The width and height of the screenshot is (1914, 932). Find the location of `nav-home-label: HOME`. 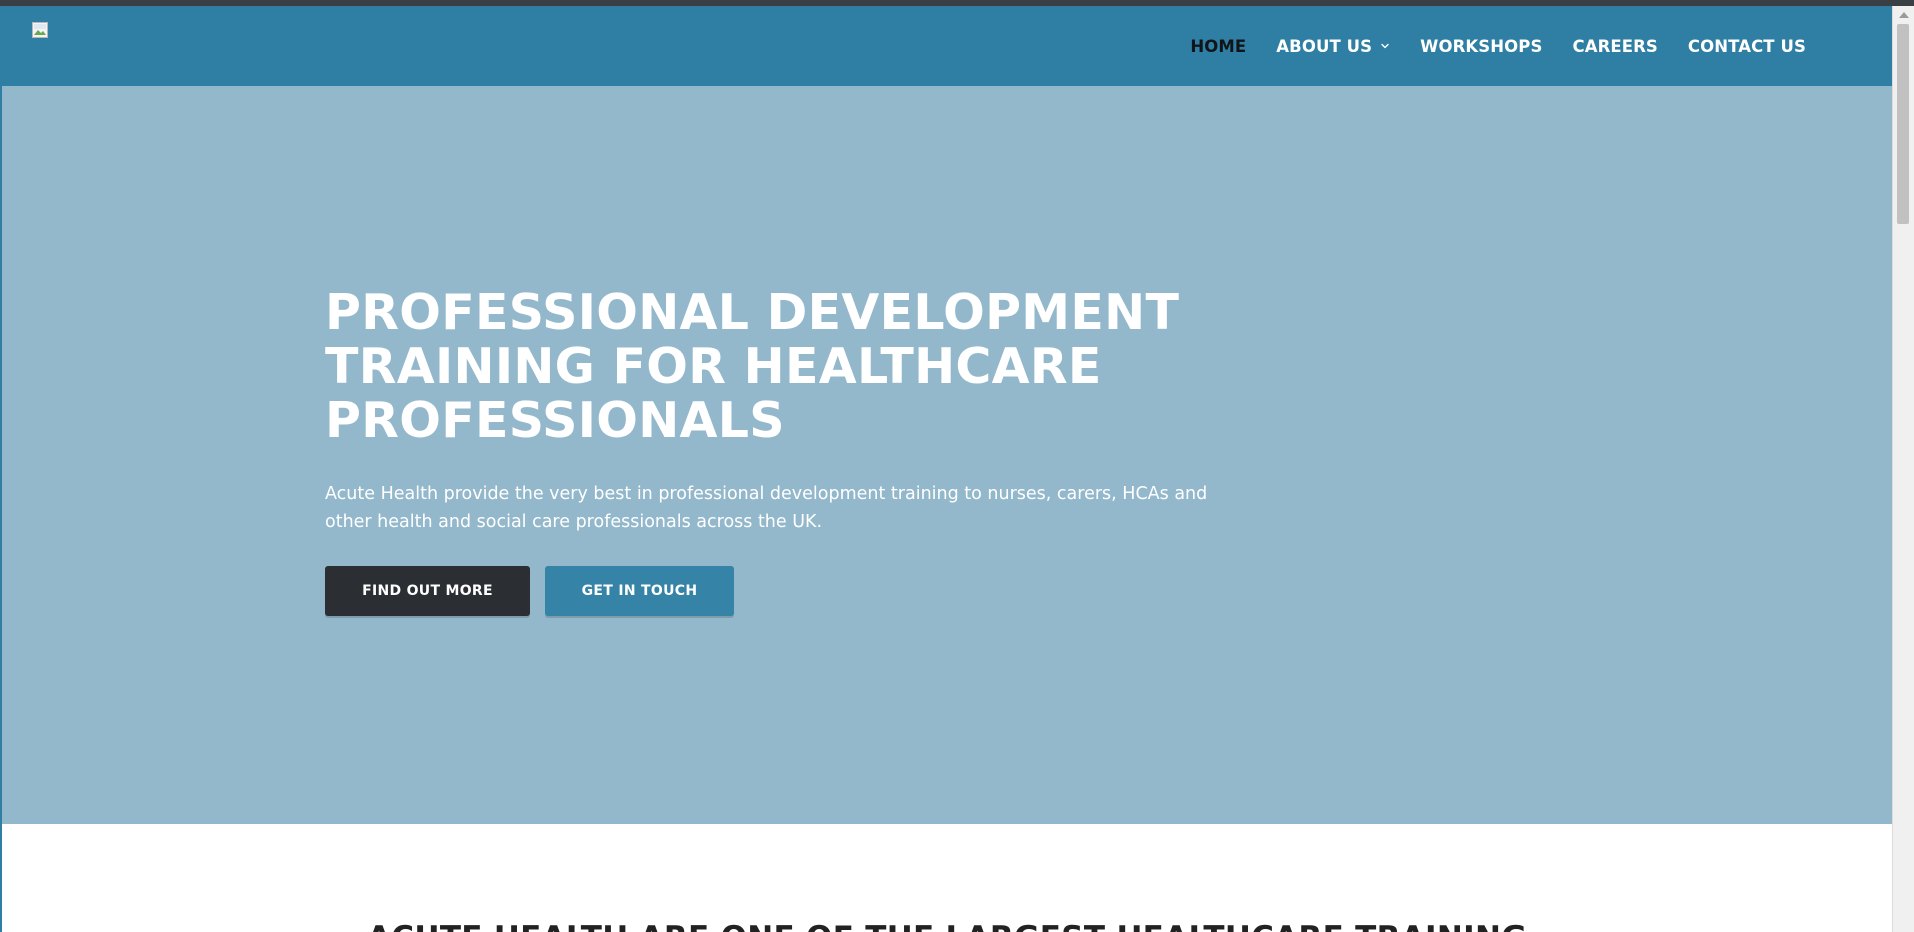

nav-home-label: HOME is located at coordinates (1218, 46).